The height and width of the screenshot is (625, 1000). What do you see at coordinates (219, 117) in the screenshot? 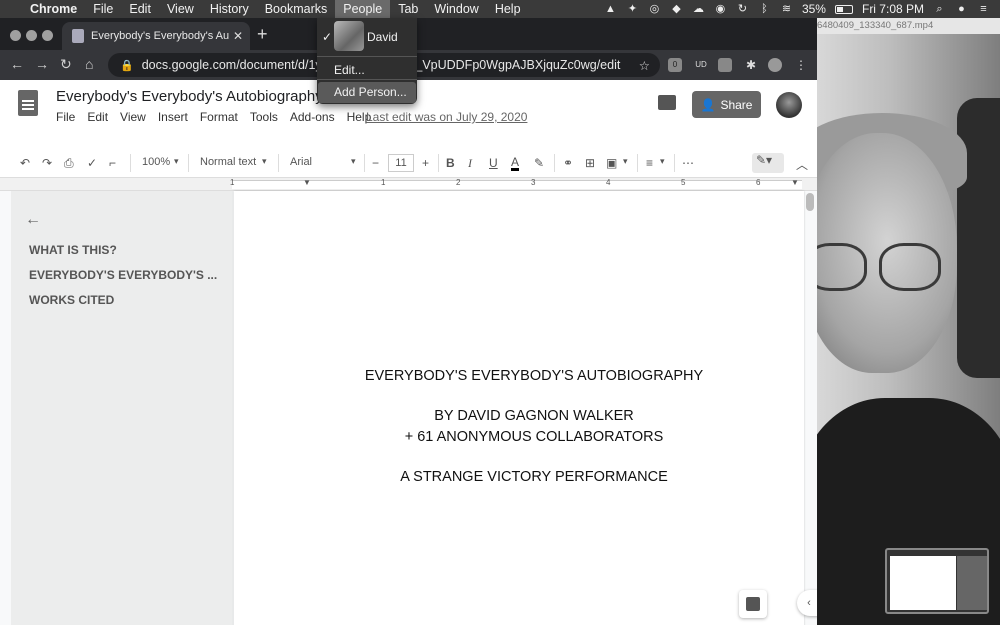
I see `docs-menu-format: Format` at bounding box center [219, 117].